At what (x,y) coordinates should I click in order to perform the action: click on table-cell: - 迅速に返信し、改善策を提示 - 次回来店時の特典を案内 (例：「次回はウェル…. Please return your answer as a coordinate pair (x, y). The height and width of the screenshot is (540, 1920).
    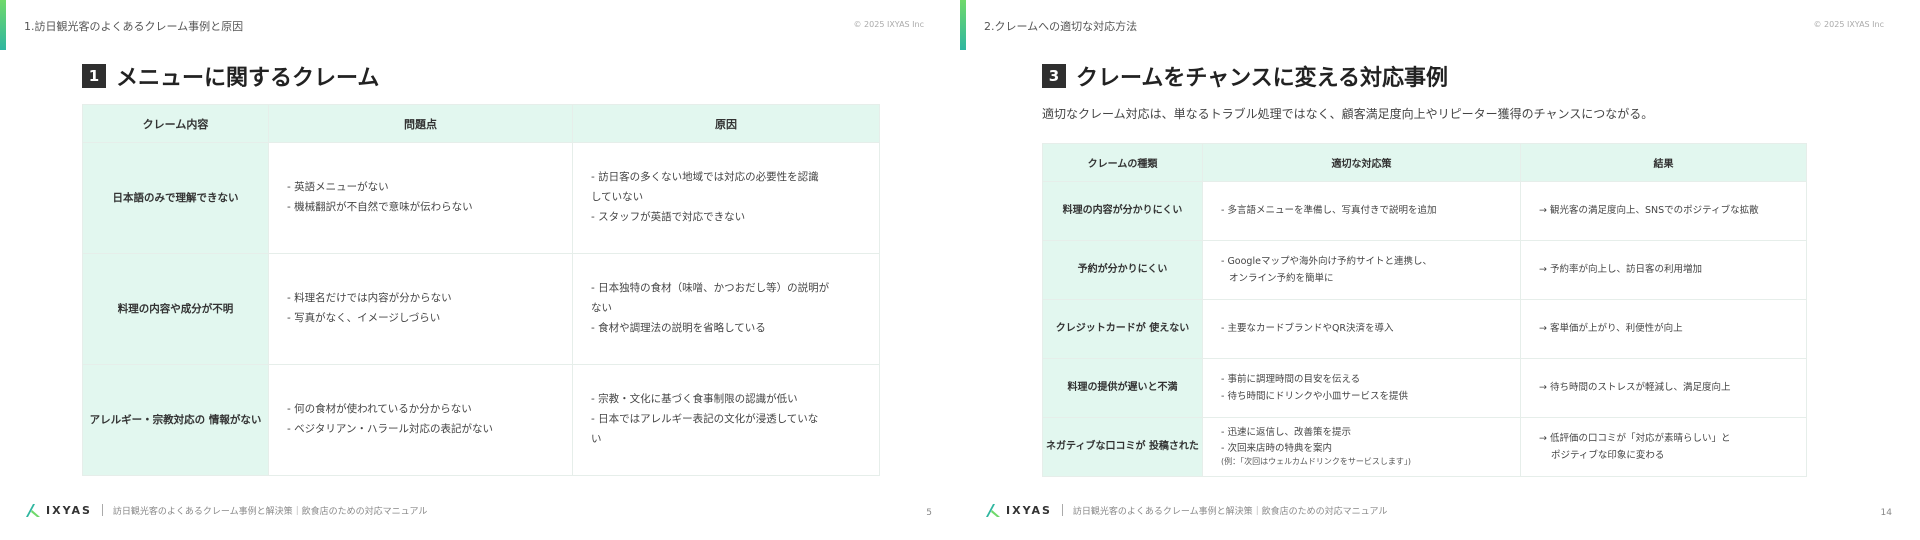
    Looking at the image, I should click on (1361, 447).